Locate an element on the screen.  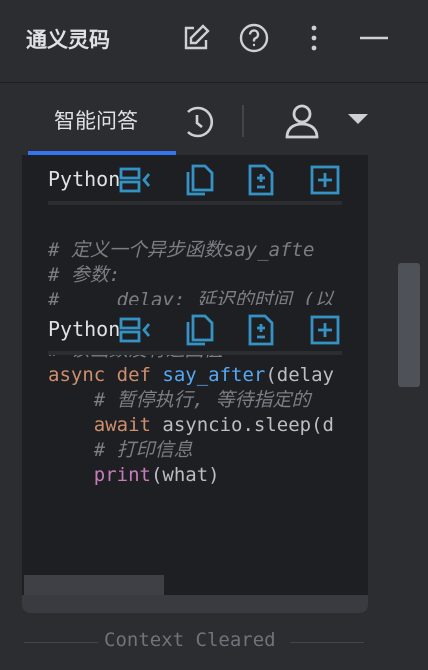
code-line: # 暂停执行, 等待指定的 is located at coordinates (191, 400).